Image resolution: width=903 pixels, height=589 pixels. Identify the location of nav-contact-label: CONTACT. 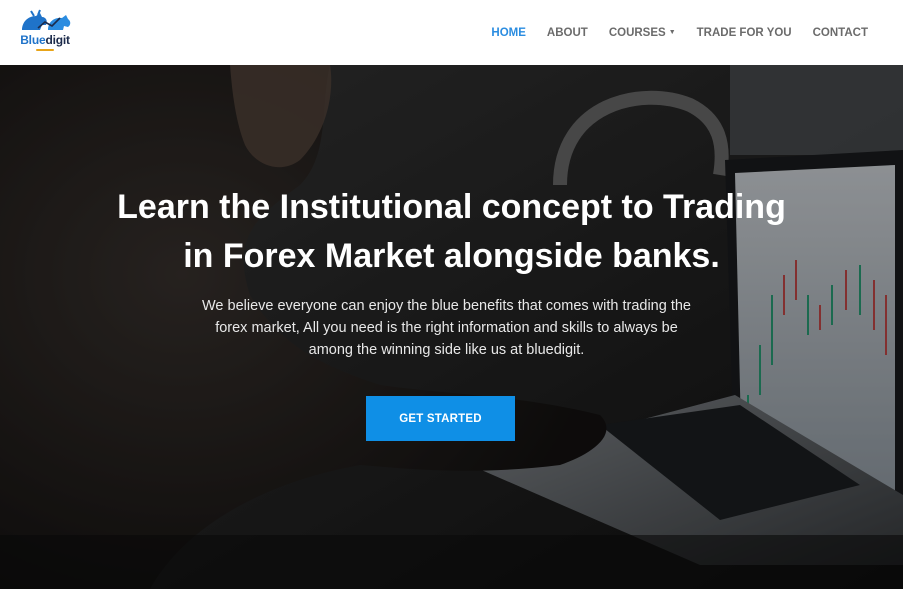
(840, 32).